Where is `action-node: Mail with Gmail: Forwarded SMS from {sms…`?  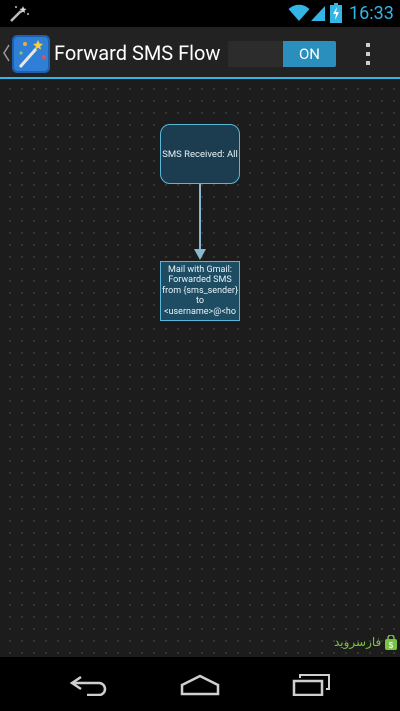 action-node: Mail with Gmail: Forwarded SMS from {sms… is located at coordinates (200, 291).